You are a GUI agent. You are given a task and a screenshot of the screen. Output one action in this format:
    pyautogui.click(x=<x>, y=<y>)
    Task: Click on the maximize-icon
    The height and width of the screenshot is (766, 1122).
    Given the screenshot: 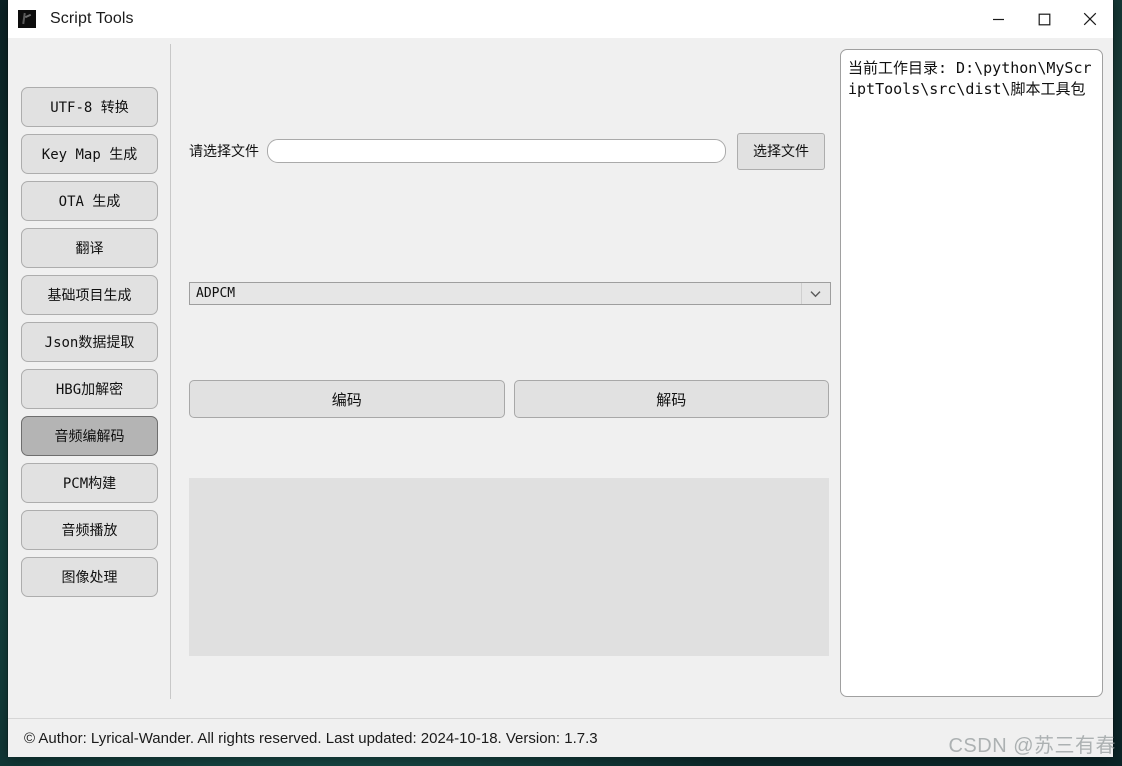 What is the action you would take?
    pyautogui.click(x=1044, y=19)
    